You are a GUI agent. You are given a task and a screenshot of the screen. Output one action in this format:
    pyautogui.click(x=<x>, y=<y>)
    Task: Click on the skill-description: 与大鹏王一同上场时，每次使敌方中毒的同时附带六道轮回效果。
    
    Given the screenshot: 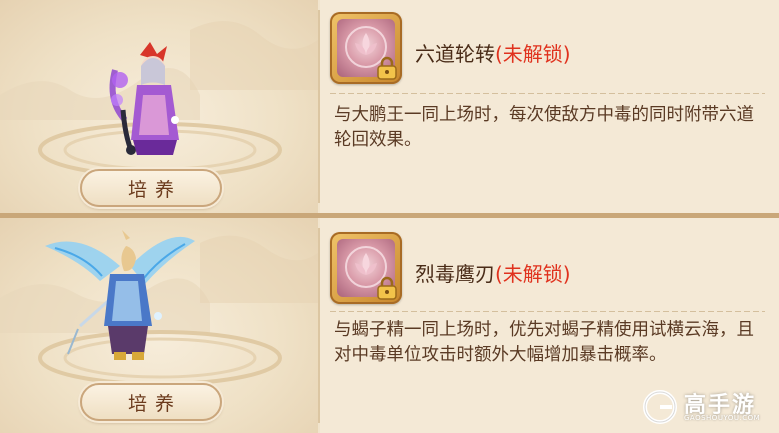 What is the action you would take?
    pyautogui.click(x=544, y=127)
    